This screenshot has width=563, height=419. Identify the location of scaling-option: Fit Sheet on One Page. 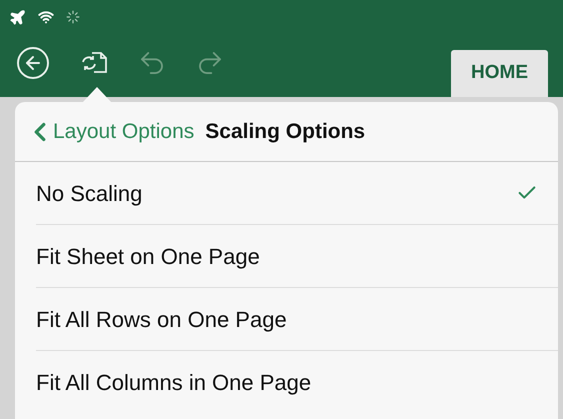
(297, 256).